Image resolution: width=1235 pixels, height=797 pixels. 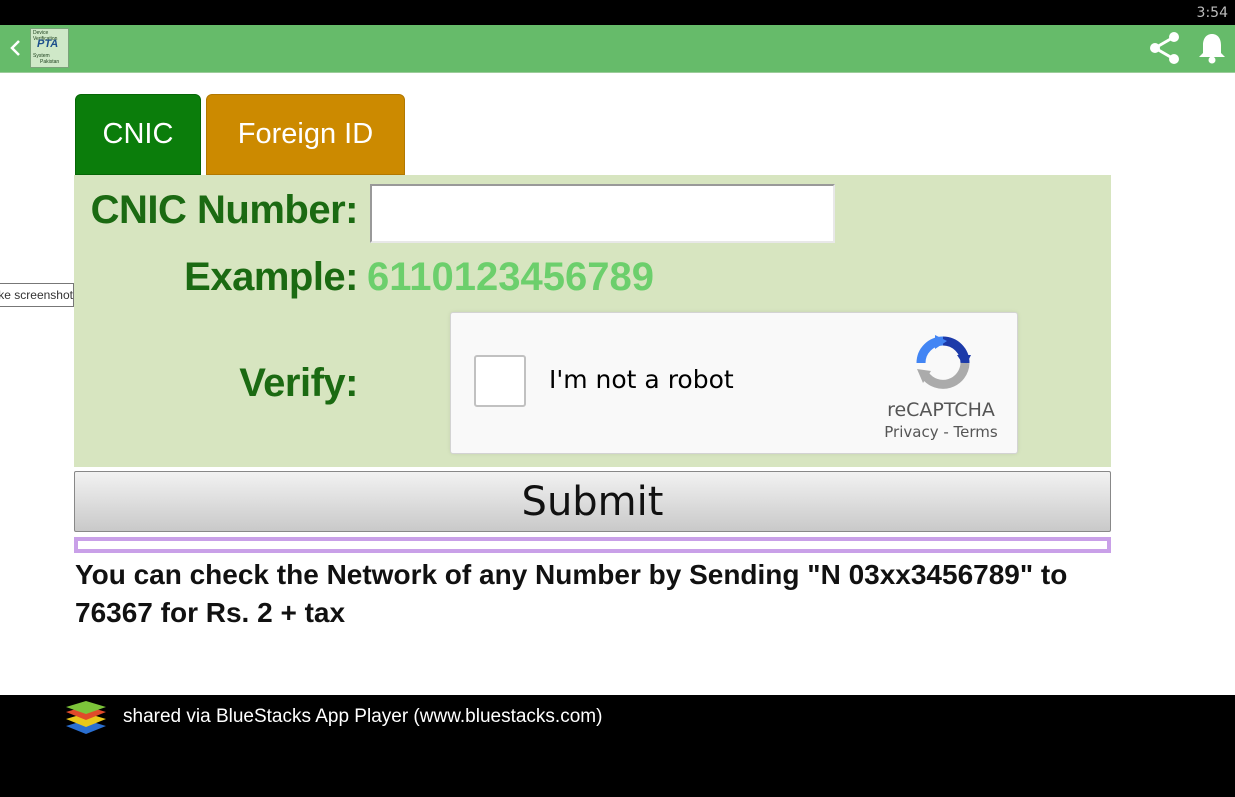 What do you see at coordinates (592, 545) in the screenshot?
I see `result-box` at bounding box center [592, 545].